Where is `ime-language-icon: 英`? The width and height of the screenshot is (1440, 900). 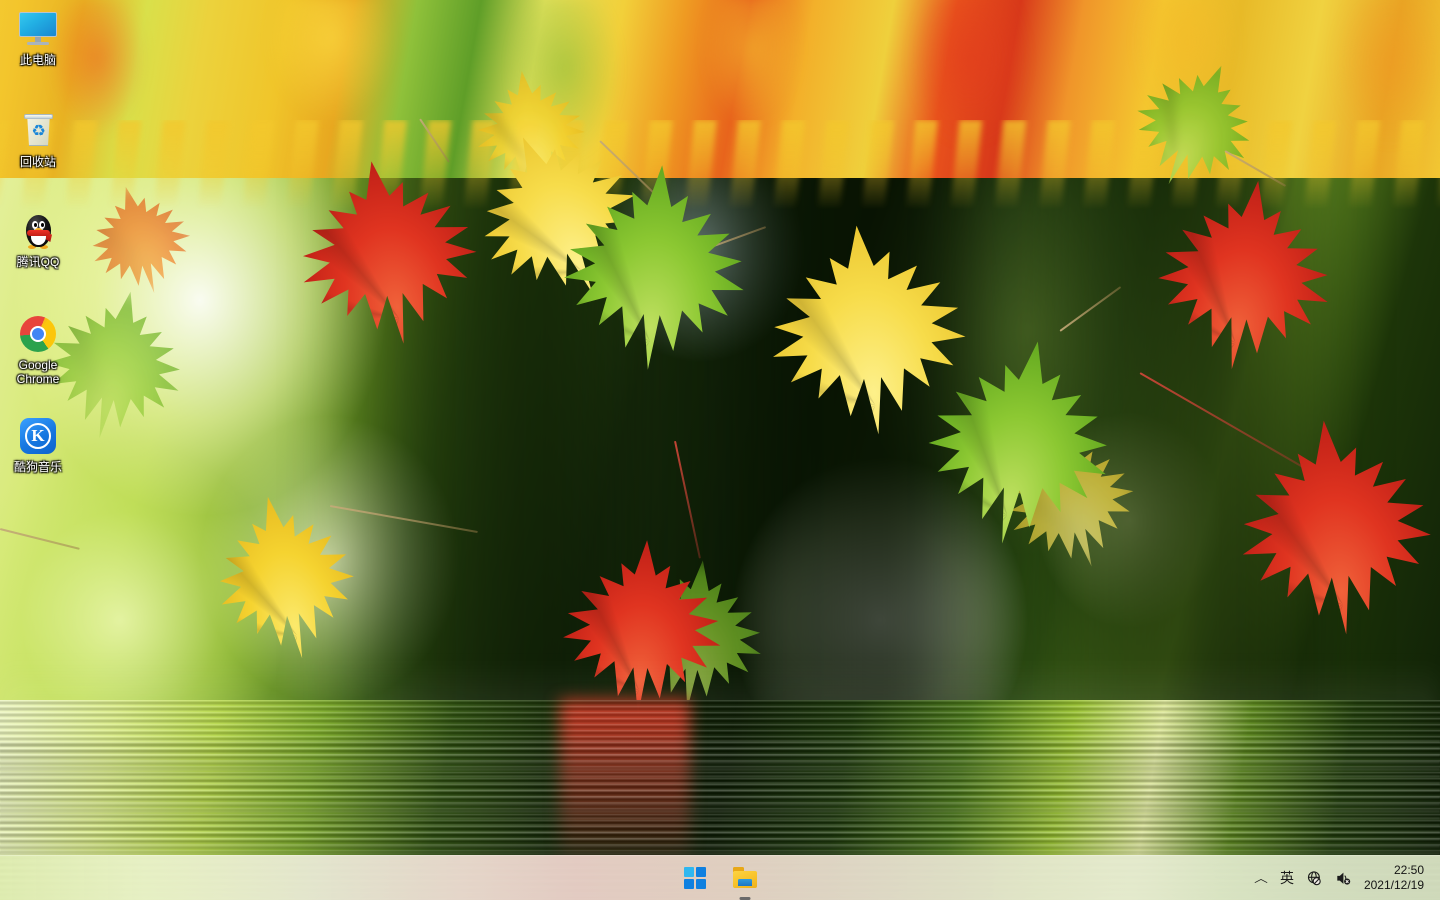
ime-language-icon: 英 is located at coordinates (1287, 878).